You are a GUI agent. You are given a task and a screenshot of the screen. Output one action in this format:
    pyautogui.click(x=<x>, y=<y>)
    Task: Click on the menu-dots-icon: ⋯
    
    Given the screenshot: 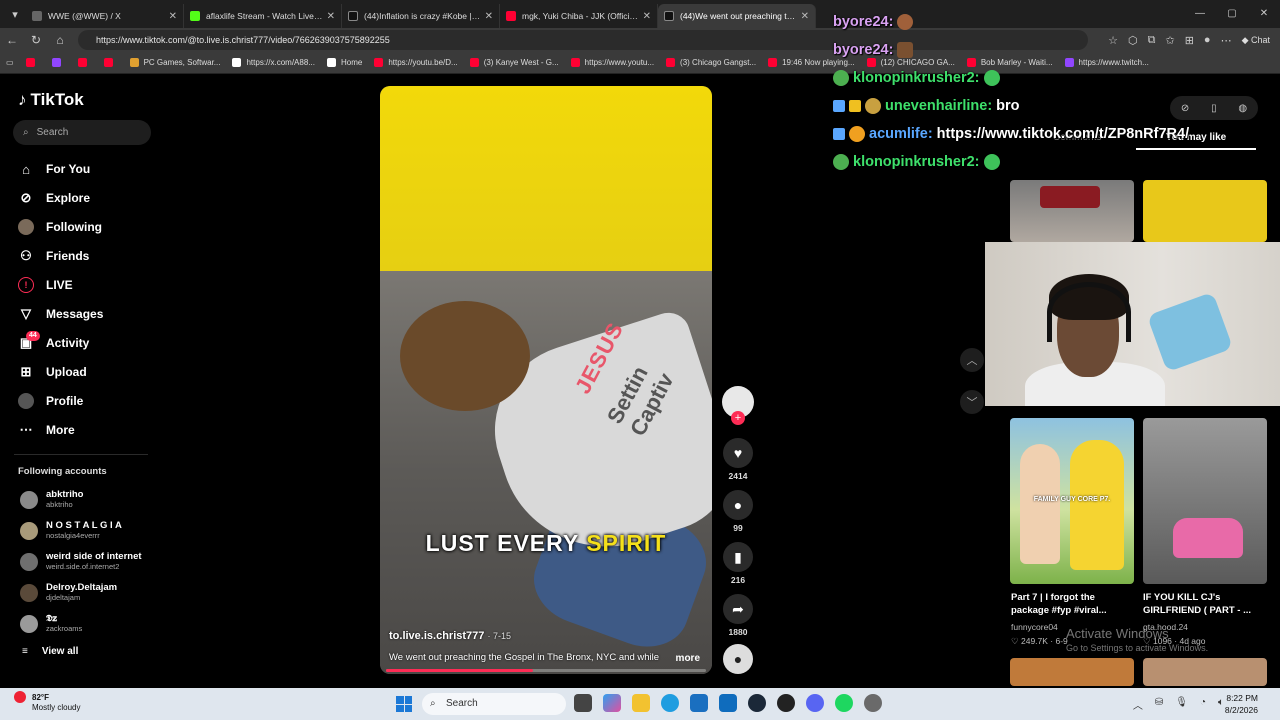 What is the action you would take?
    pyautogui.click(x=1226, y=40)
    